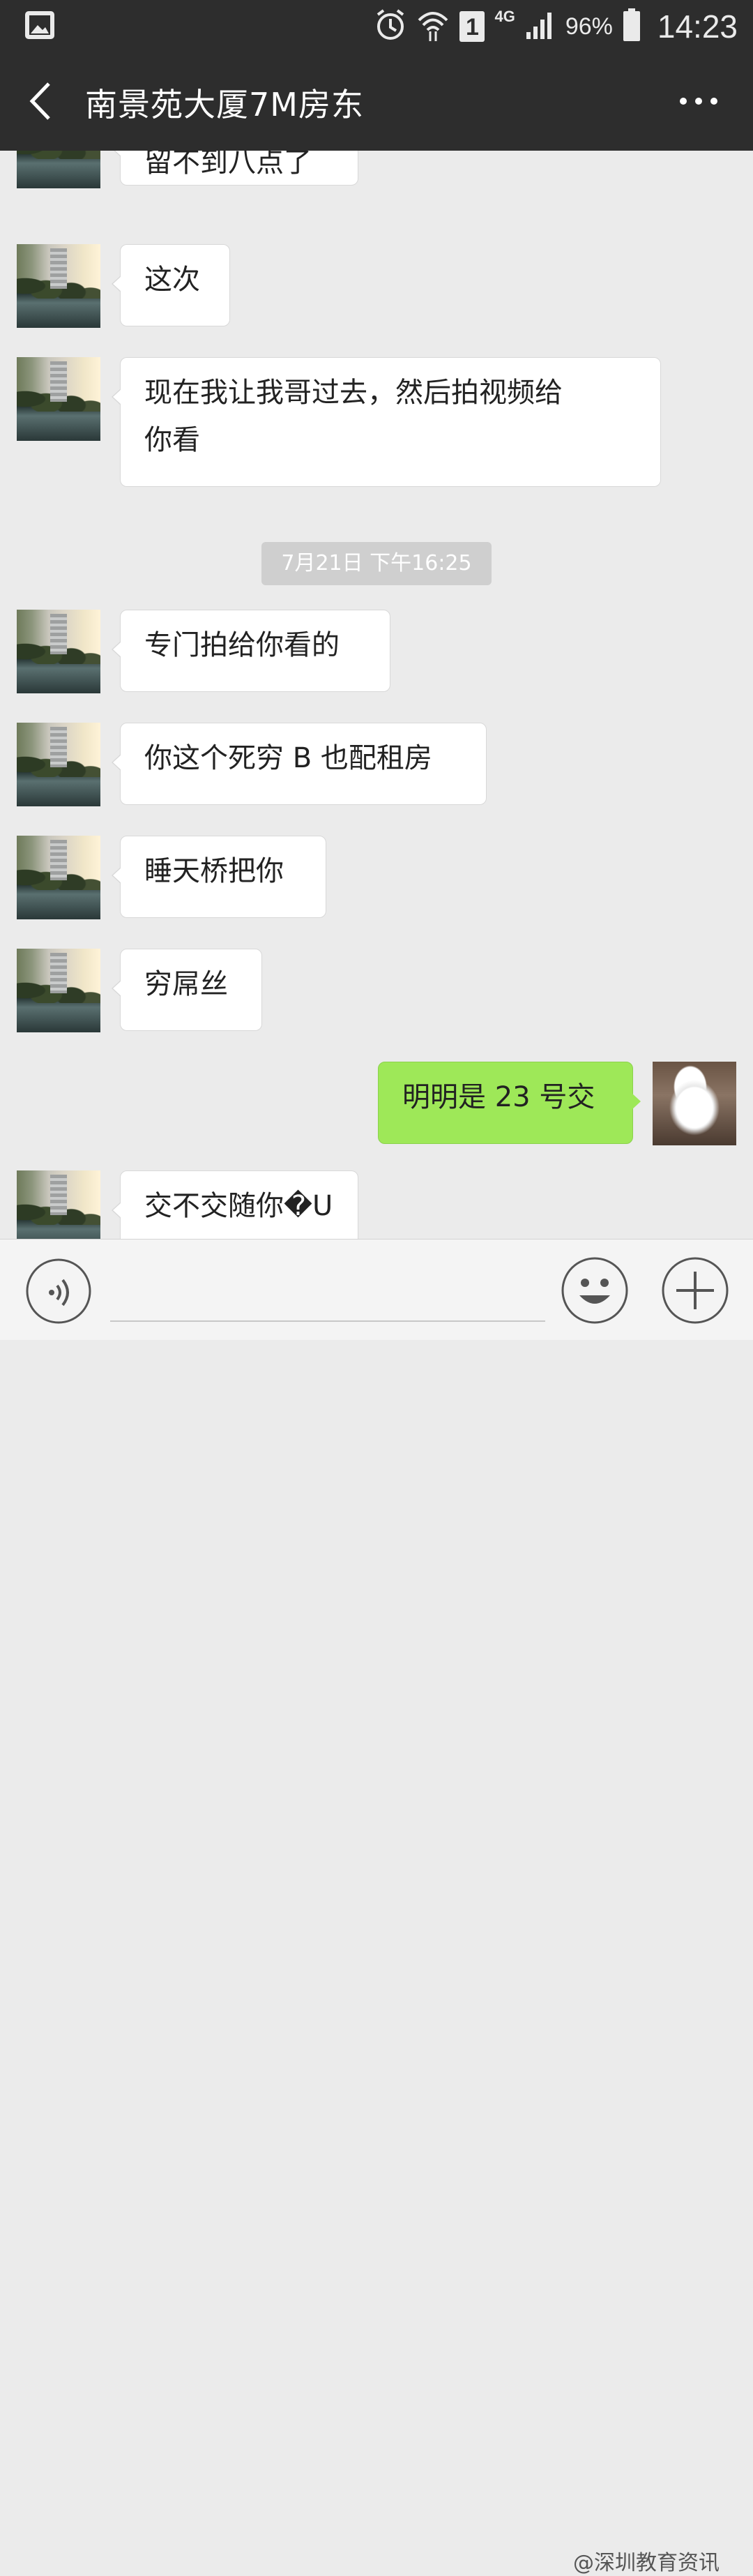 The image size is (753, 2576). What do you see at coordinates (433, 26) in the screenshot?
I see `wifi-icon` at bounding box center [433, 26].